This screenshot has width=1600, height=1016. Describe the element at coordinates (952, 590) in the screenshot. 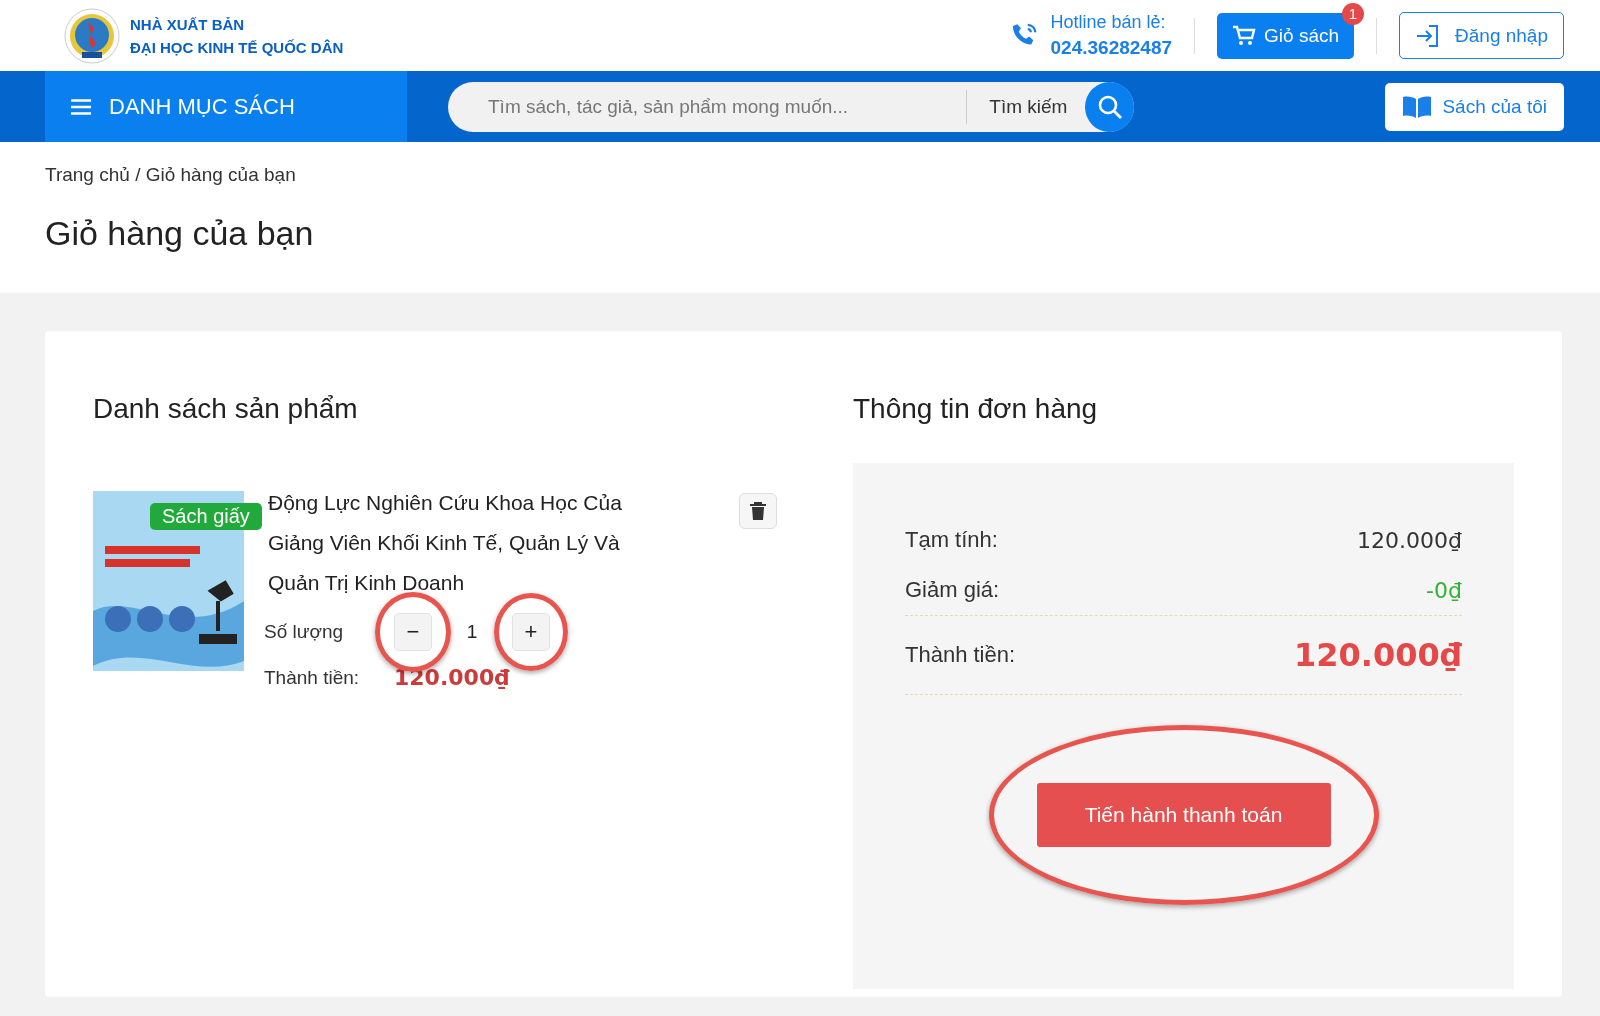

I see `summary-label: Giảm giá:` at that location.